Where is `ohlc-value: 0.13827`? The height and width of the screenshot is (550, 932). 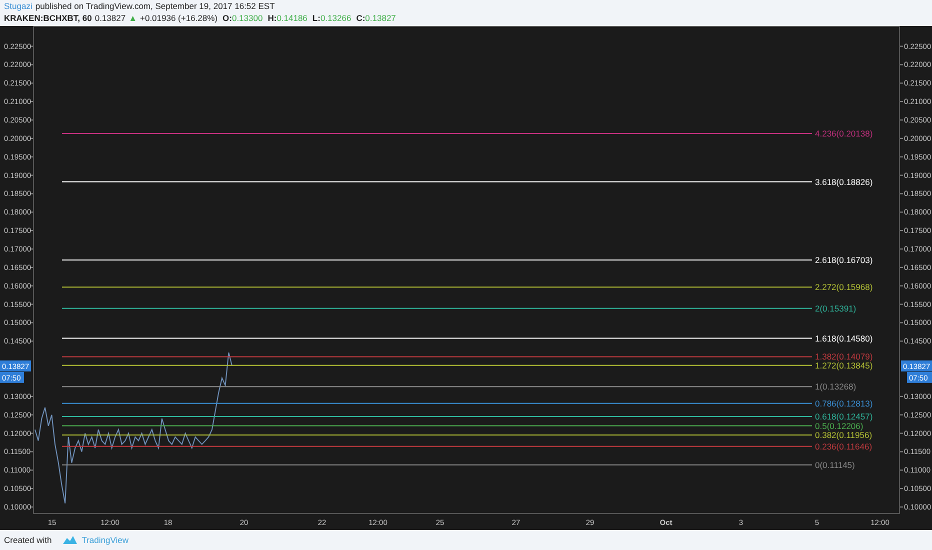 ohlc-value: 0.13827 is located at coordinates (380, 18).